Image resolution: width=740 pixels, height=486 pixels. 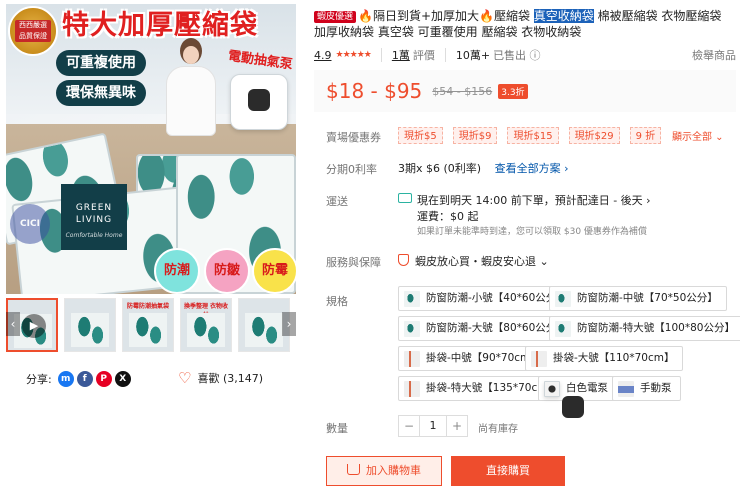 I want to click on quantity-input: 1, so click(x=433, y=426).